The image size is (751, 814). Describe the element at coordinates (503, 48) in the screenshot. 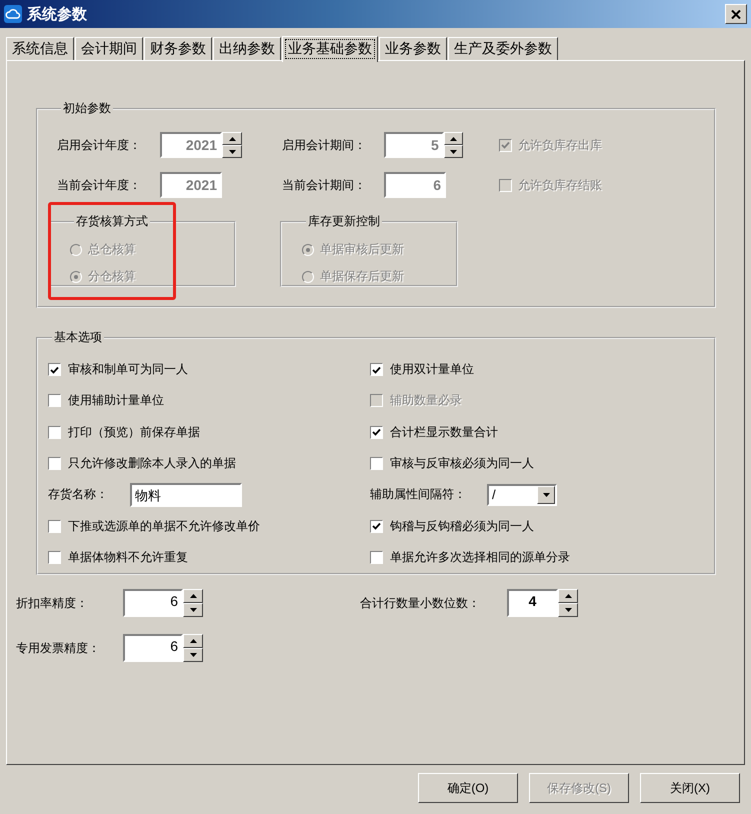

I see `tab: 生产及委外参数` at that location.